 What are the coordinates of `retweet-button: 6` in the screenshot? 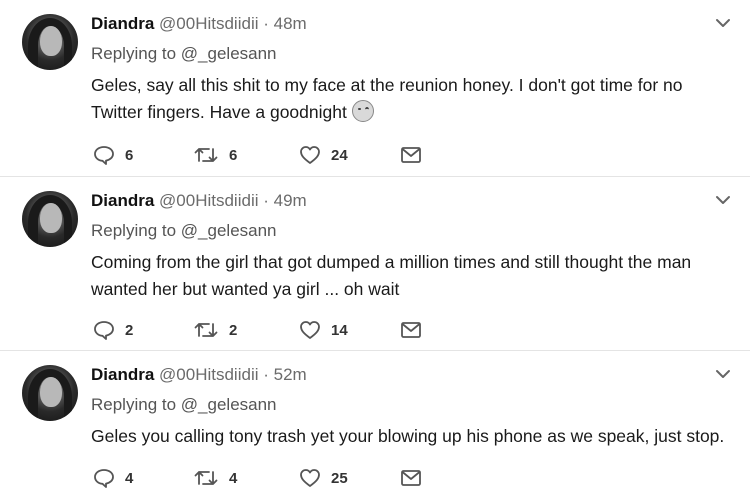 It's located at (215, 155).